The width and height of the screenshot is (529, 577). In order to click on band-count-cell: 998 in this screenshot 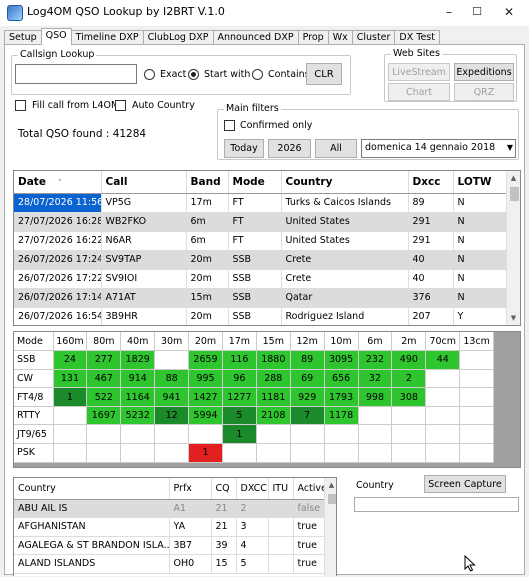, I will do `click(375, 397)`.